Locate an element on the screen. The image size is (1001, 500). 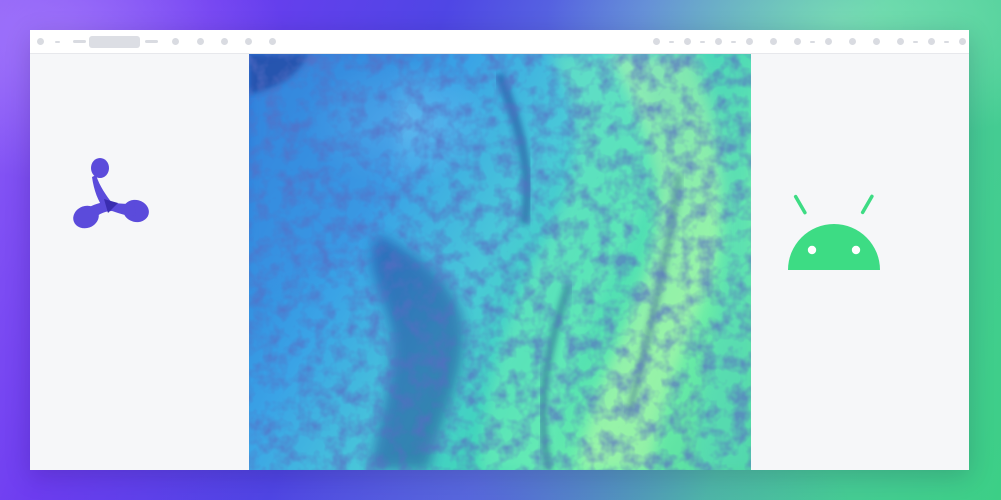
toolbar-right-group is located at coordinates (809, 41).